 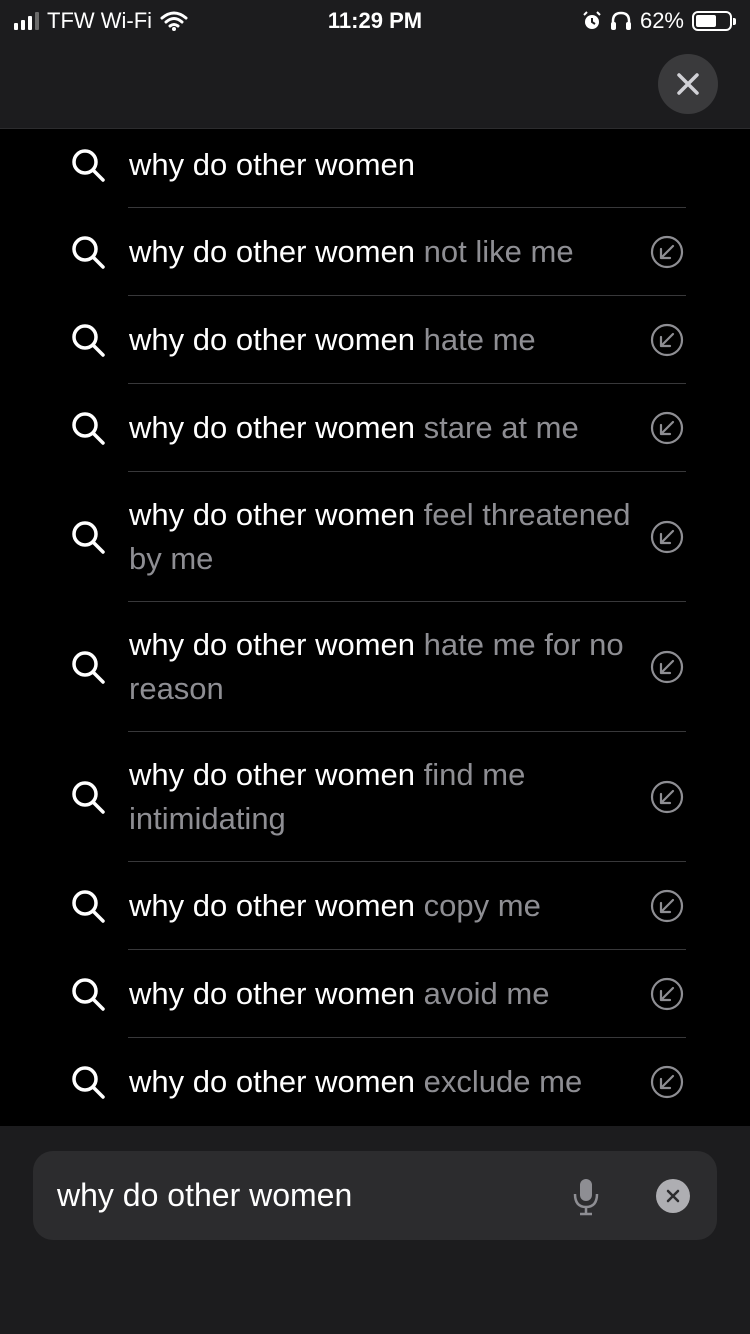 I want to click on search-field: why do other women, so click(x=375, y=1195).